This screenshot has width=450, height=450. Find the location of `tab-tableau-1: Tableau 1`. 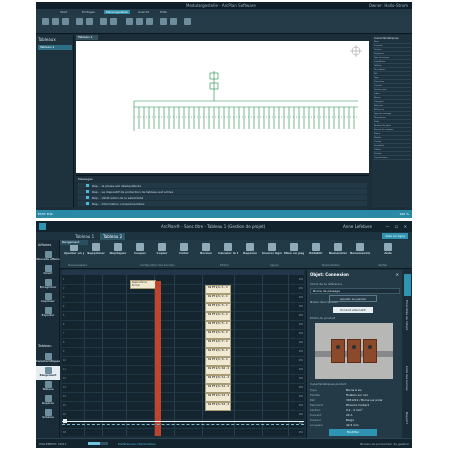

tab-tableau-1: Tableau 1 is located at coordinates (84, 236).